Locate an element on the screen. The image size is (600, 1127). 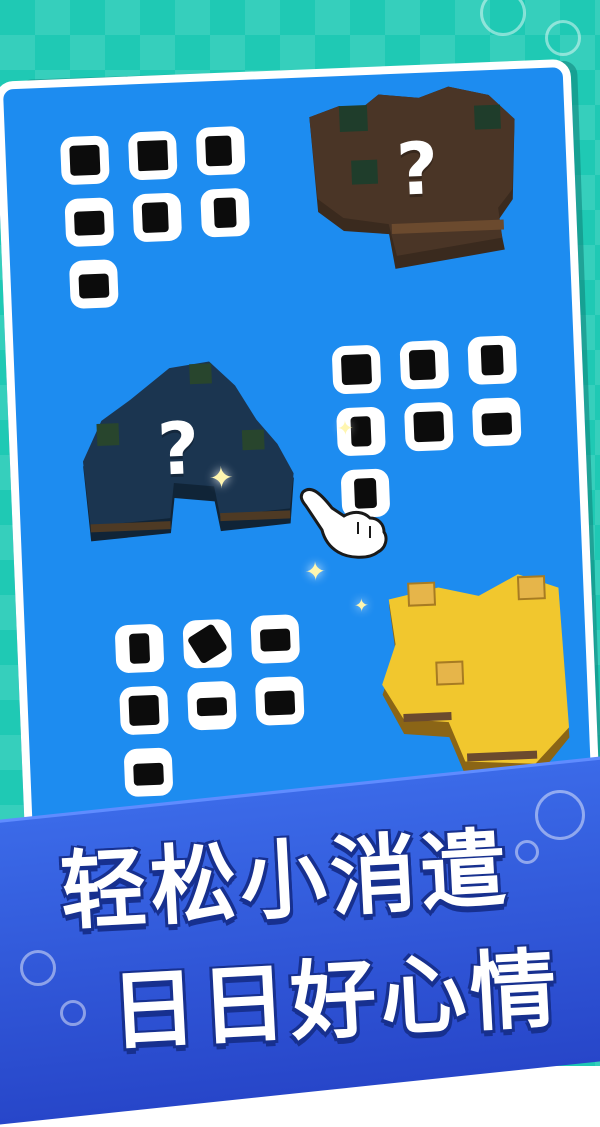
slogan-line-2: 日日好心情 is located at coordinates (335, 1001).